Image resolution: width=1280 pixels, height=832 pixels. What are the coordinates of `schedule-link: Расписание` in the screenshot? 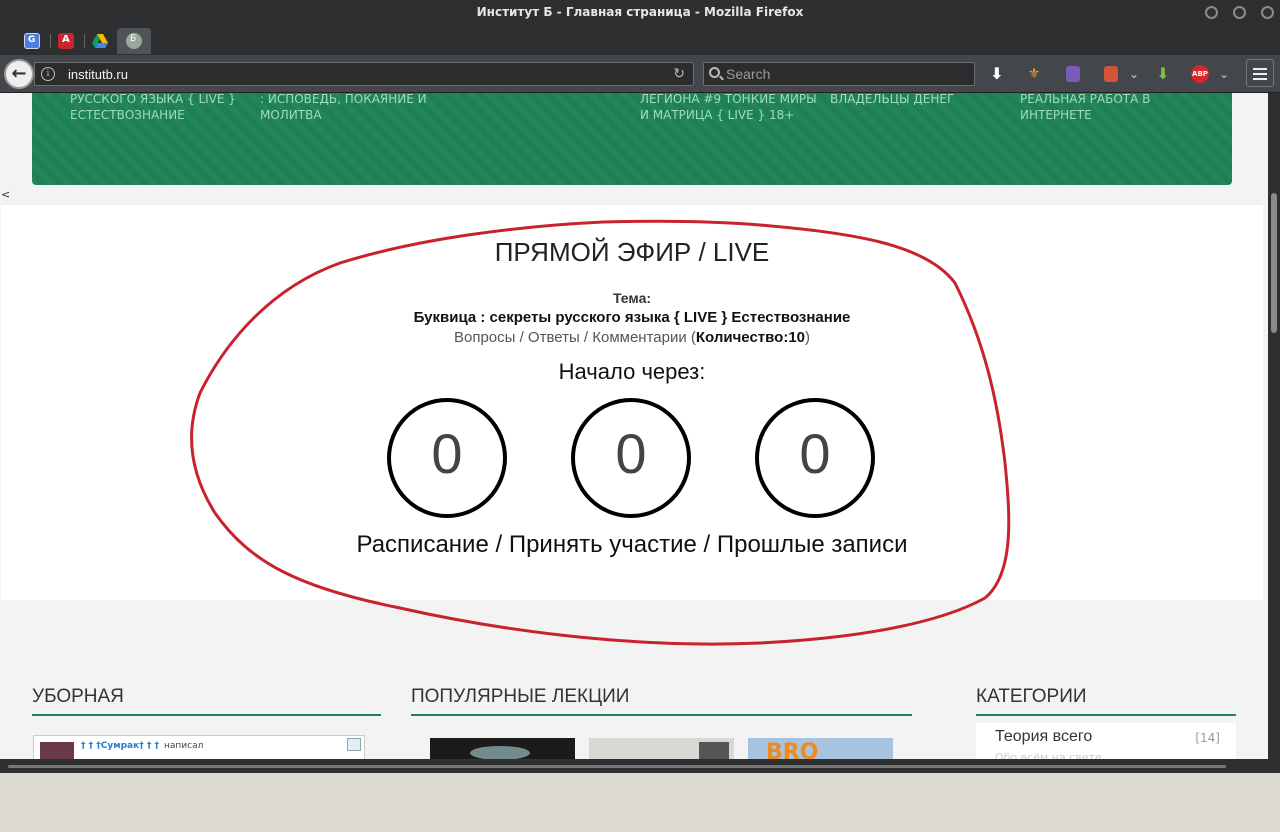 It's located at (422, 544).